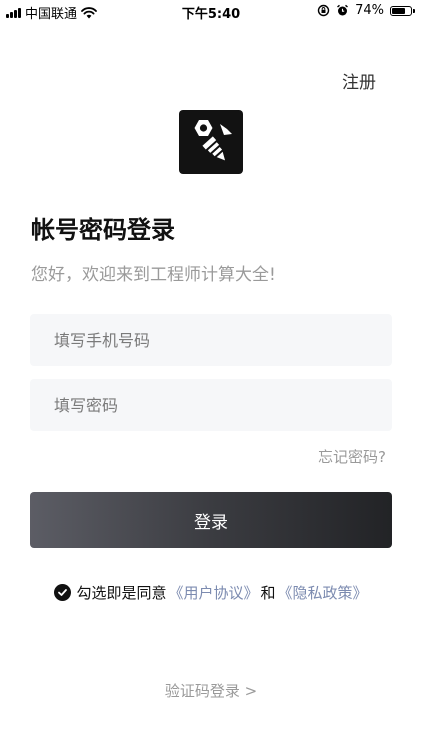 This screenshot has width=422, height=750. I want to click on checkbox-checked-icon, so click(63, 592).